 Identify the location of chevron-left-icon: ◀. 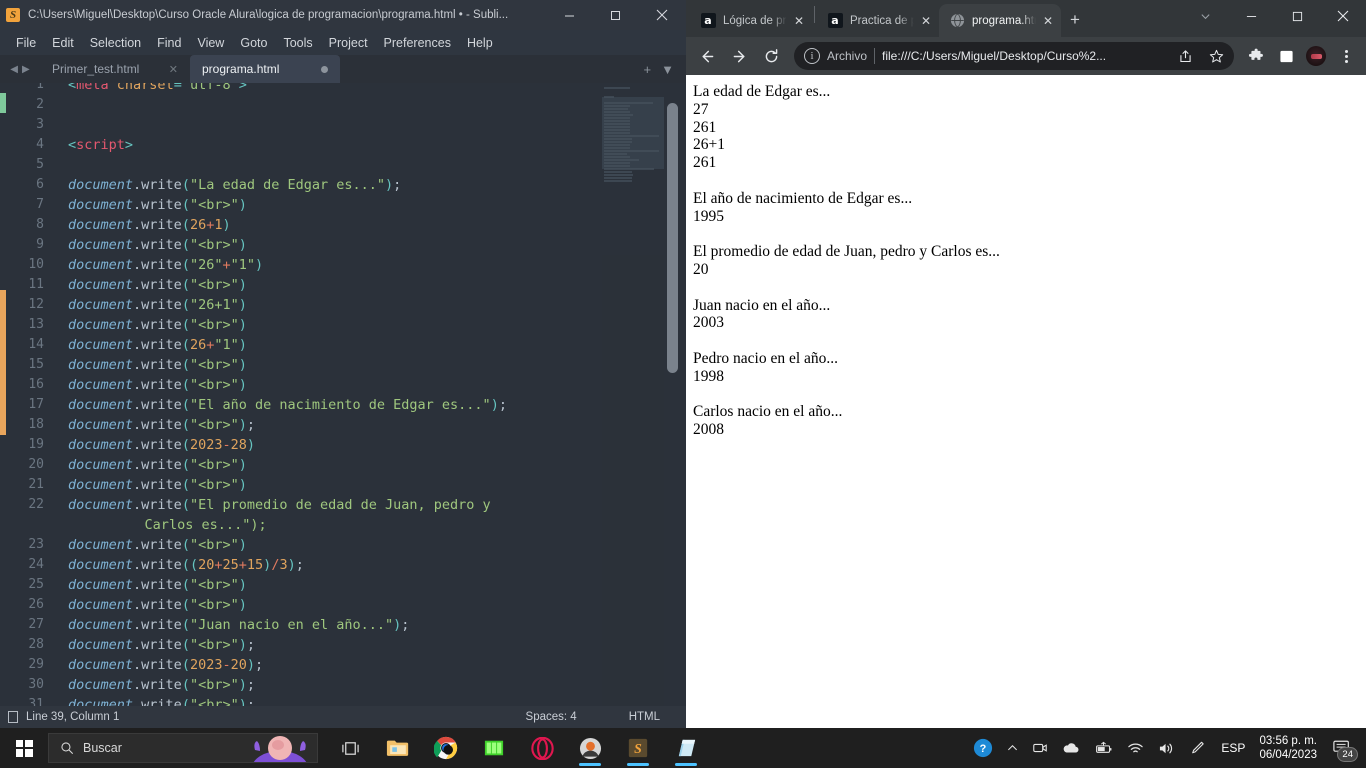
(14, 69).